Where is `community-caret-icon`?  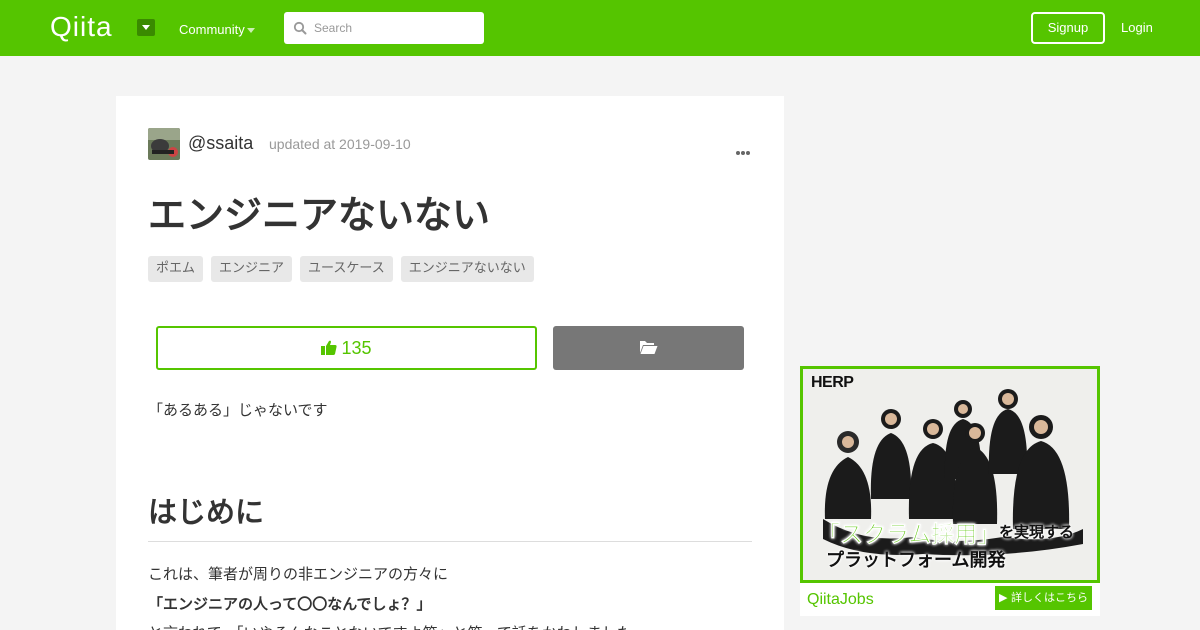
community-caret-icon is located at coordinates (251, 30).